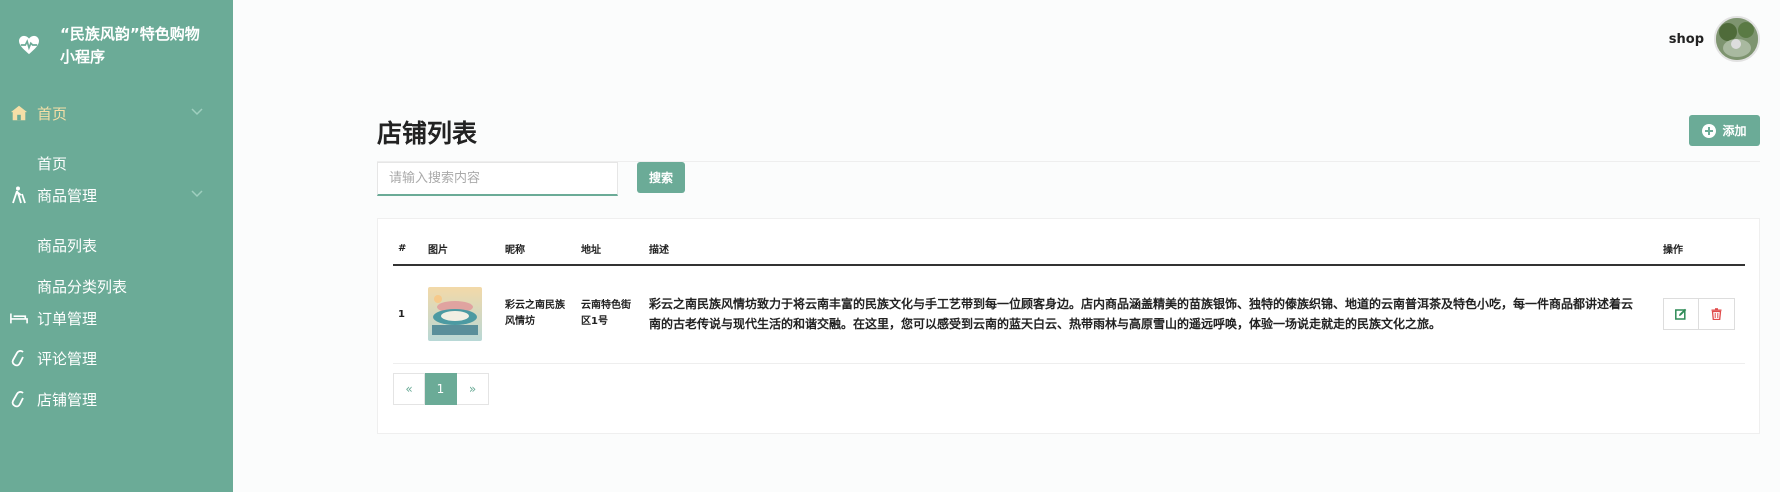 This screenshot has height=492, width=1780. I want to click on bed-icon, so click(19, 318).